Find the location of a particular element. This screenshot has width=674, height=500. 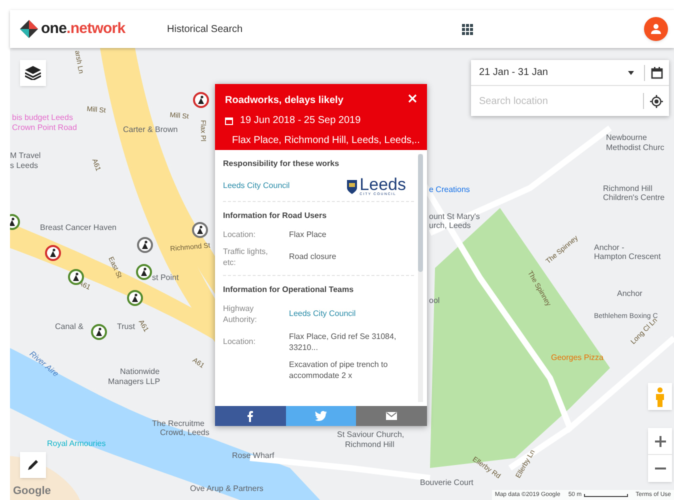

map-label: Crown Point Road is located at coordinates (44, 128).